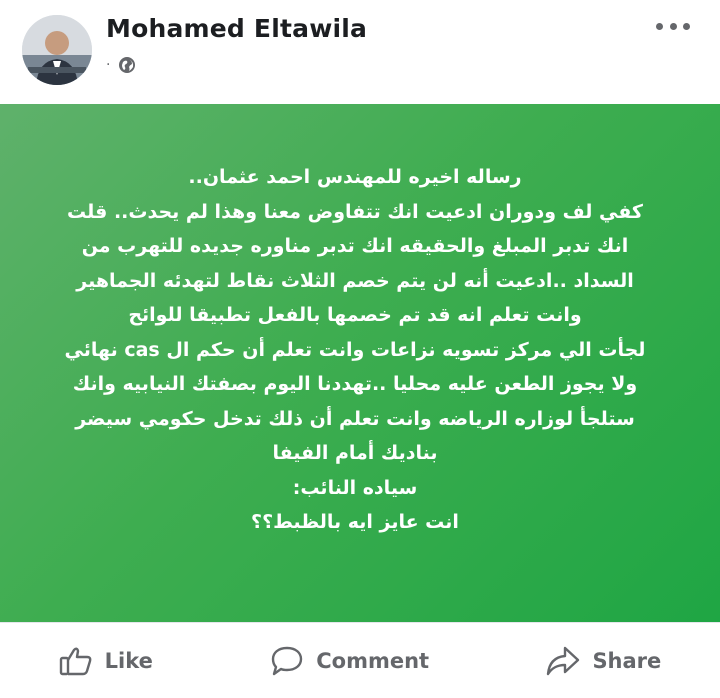 This screenshot has height=698, width=720. I want to click on comment-icon, so click(287, 660).